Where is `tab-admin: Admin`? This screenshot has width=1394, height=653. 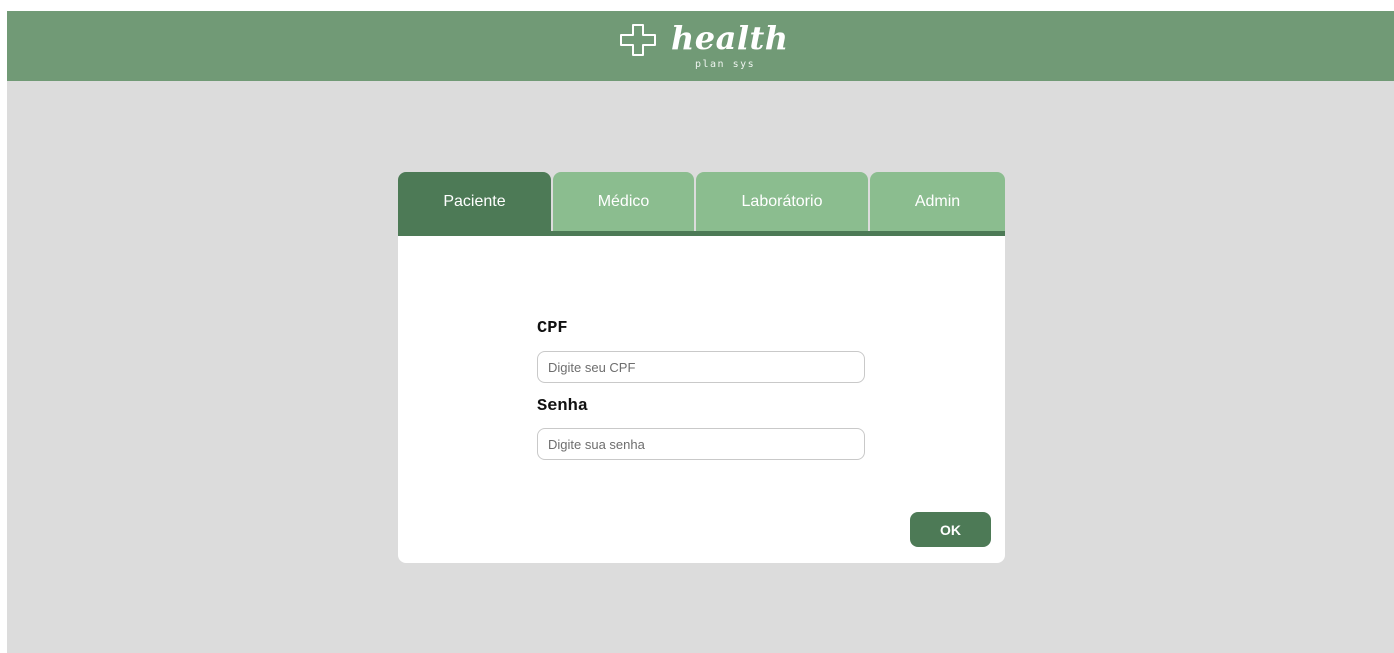
tab-admin: Admin is located at coordinates (937, 202).